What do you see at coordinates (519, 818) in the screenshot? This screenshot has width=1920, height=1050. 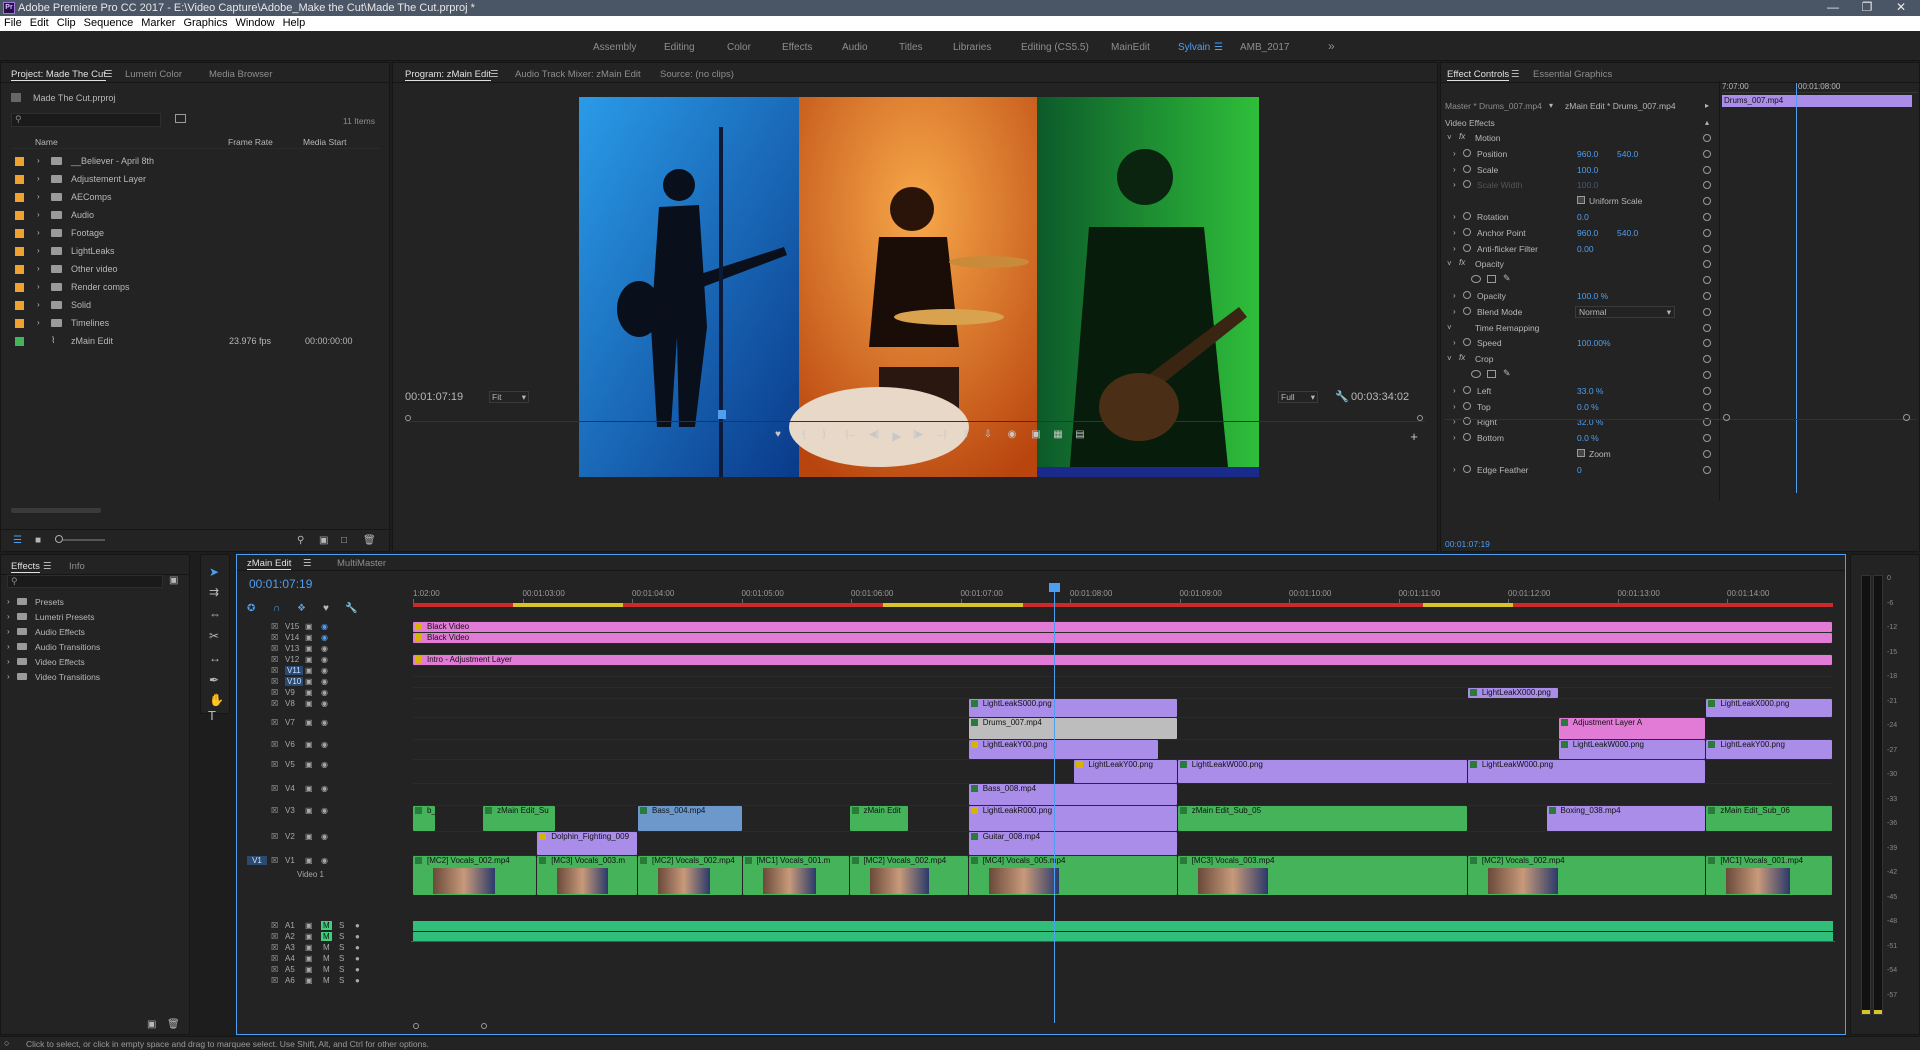 I see `timeline-clip: zMain Edit_Su` at bounding box center [519, 818].